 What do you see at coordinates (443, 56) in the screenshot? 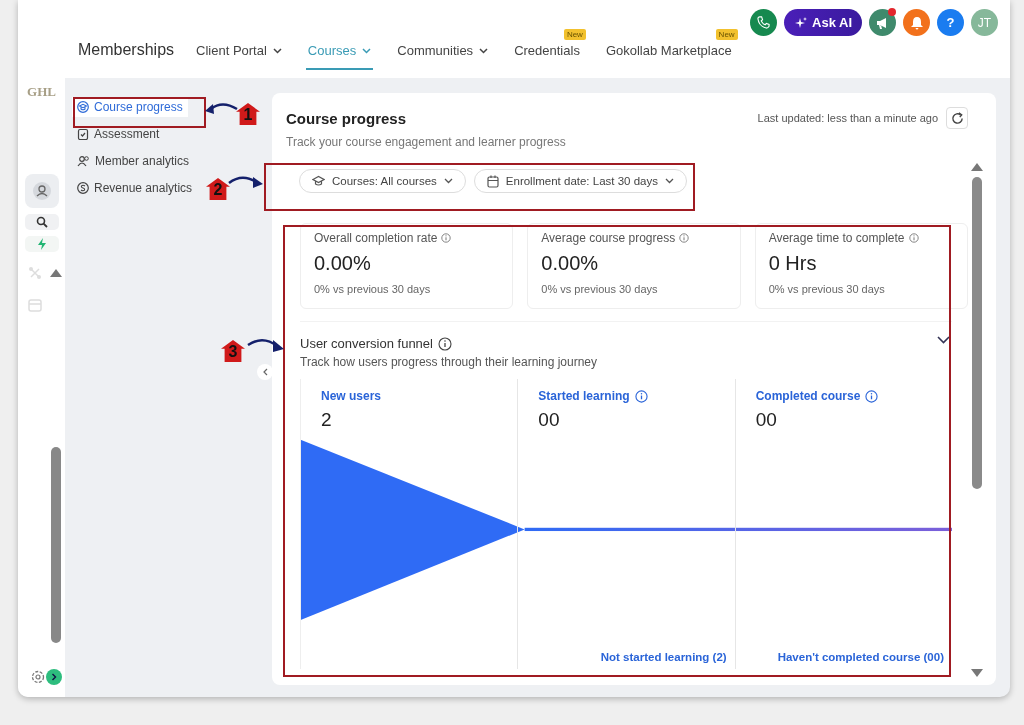
I see `nav-tab: Communities` at bounding box center [443, 56].